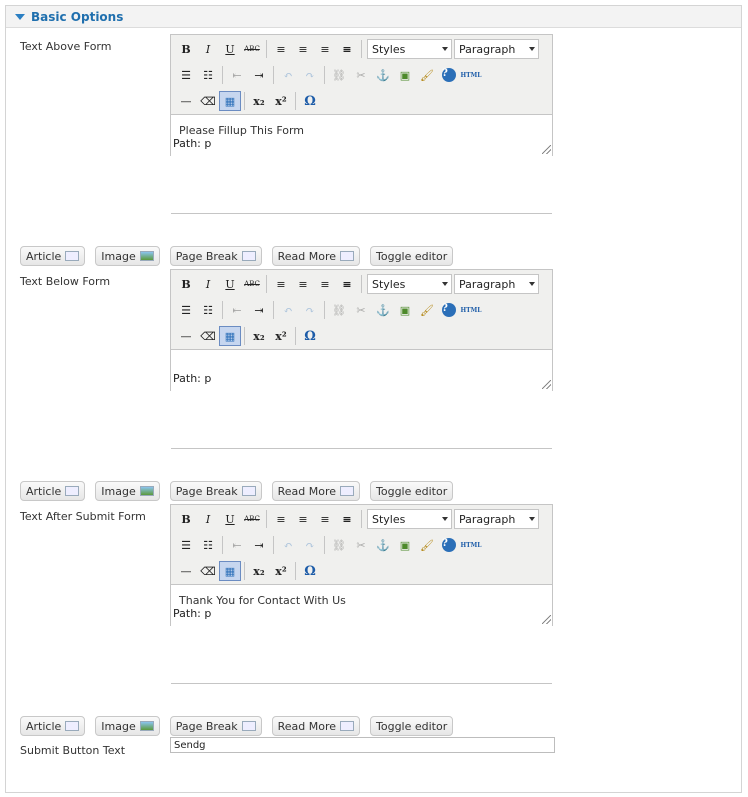 The height and width of the screenshot is (797, 748). Describe the element at coordinates (373, 17) in the screenshot. I see `panel-header: Basic Options` at that location.